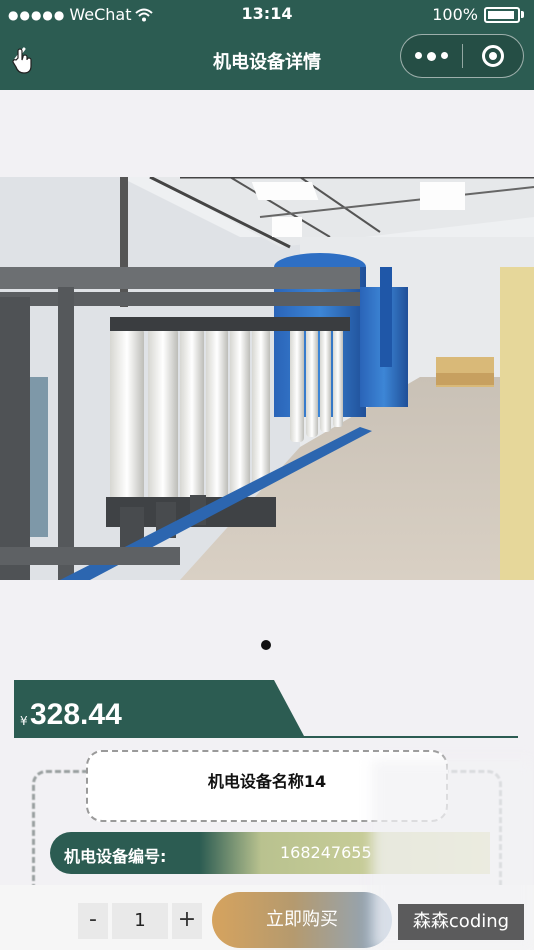 This screenshot has height=950, width=534. I want to click on more-menu-icon, so click(431, 56).